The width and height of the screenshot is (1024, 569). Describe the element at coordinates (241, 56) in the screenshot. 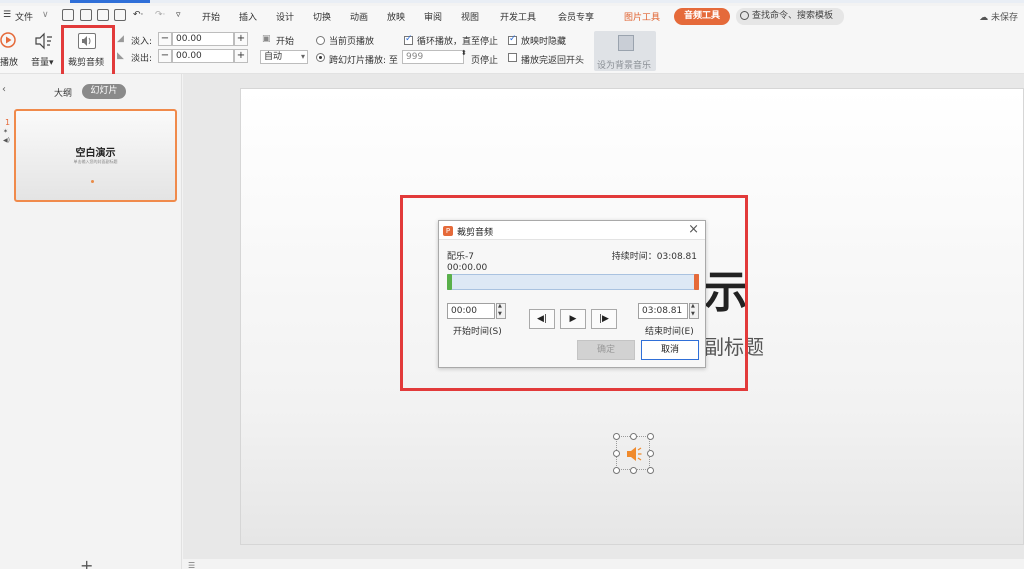

I see `fade-out-increase: +` at that location.